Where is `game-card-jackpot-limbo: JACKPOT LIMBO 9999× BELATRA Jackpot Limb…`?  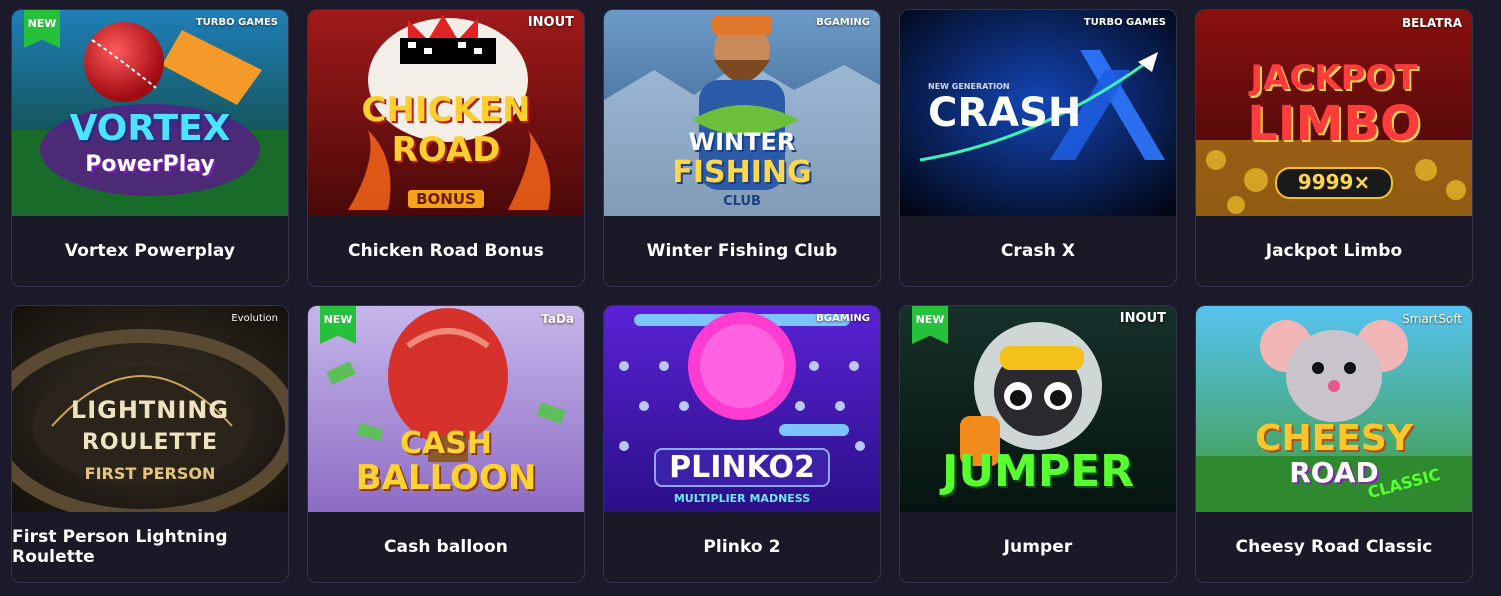
game-card-jackpot-limbo: JACKPOT LIMBO 9999× BELATRA Jackpot Limb… is located at coordinates (1334, 148).